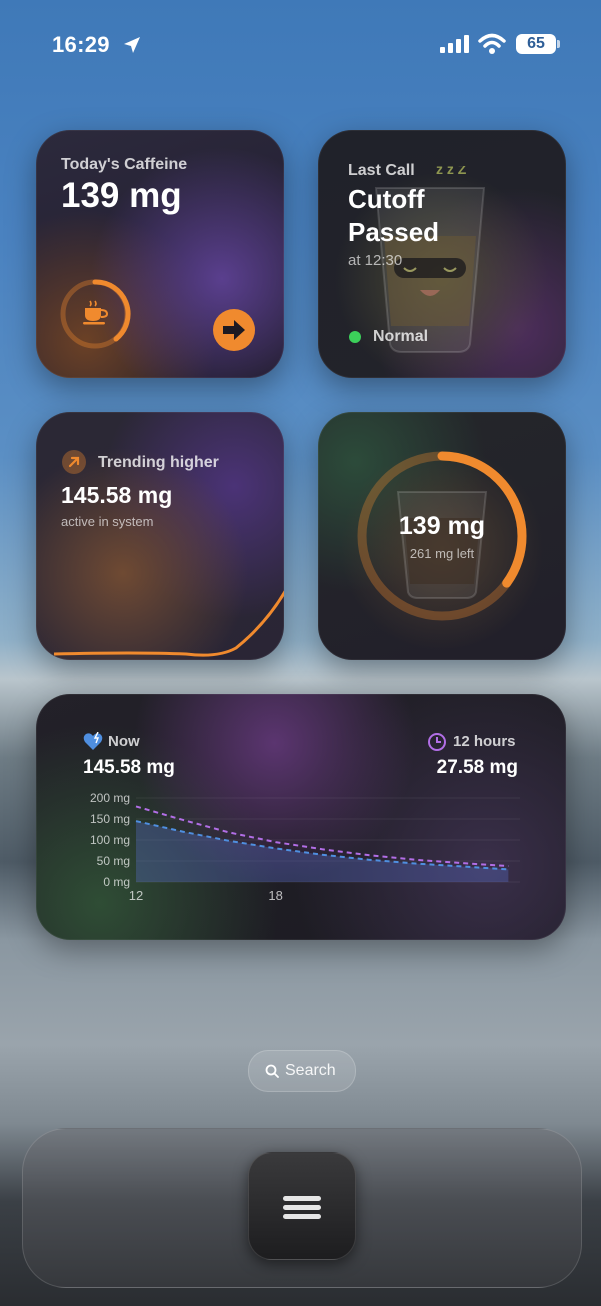  Describe the element at coordinates (386, 199) in the screenshot. I see `last-call-title-line1: Cutoff` at that location.